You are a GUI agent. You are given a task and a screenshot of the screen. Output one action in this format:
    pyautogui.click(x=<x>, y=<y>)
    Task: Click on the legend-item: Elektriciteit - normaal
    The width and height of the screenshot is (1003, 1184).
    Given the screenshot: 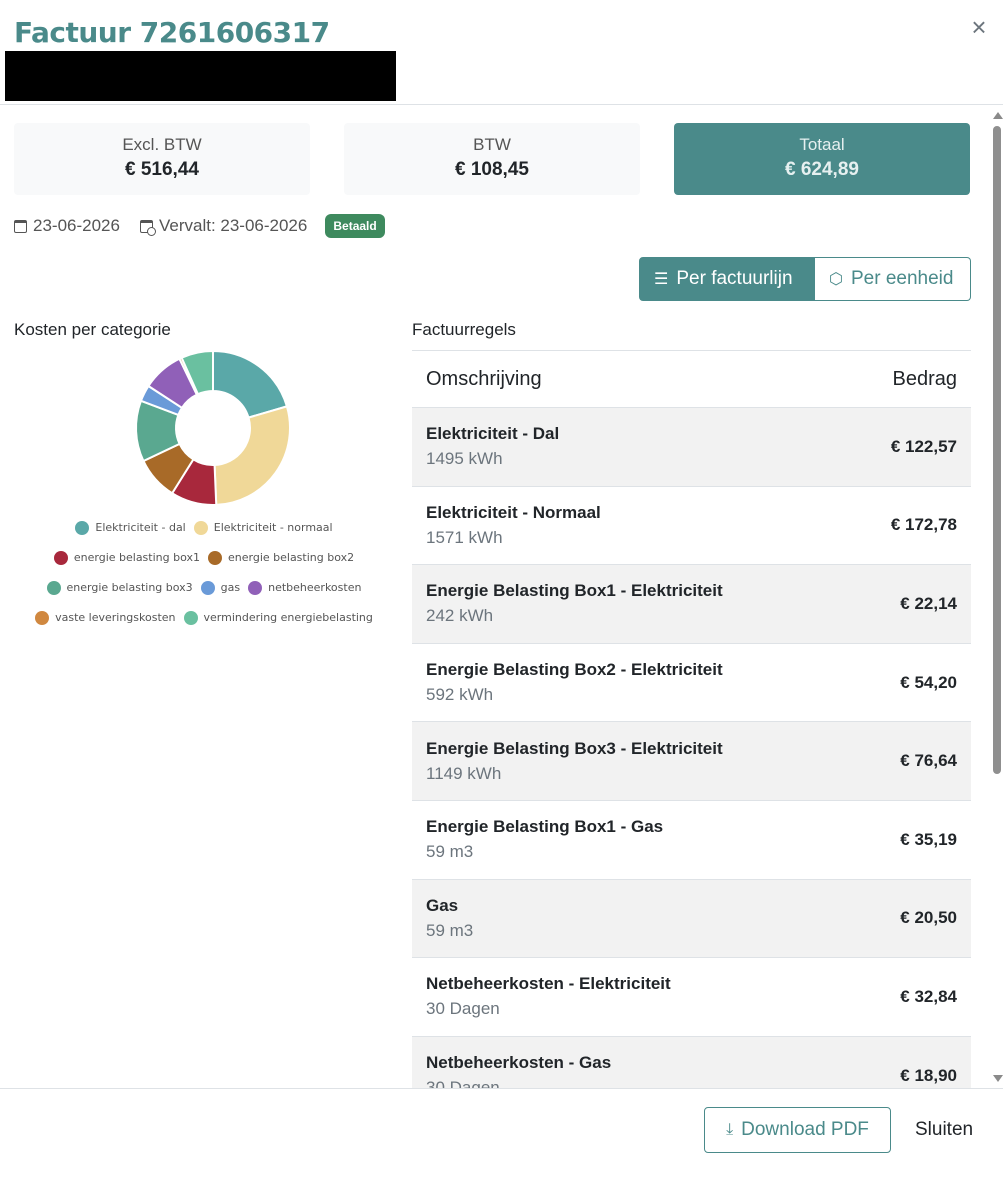 What is the action you would take?
    pyautogui.click(x=263, y=528)
    